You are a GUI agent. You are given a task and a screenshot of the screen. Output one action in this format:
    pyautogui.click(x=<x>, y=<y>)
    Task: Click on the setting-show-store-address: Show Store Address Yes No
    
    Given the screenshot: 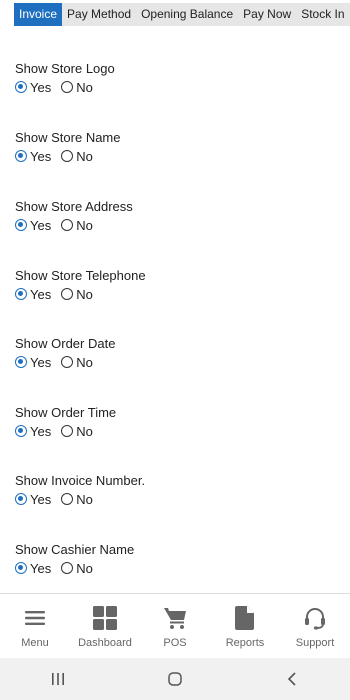 What is the action you would take?
    pyautogui.click(x=74, y=216)
    